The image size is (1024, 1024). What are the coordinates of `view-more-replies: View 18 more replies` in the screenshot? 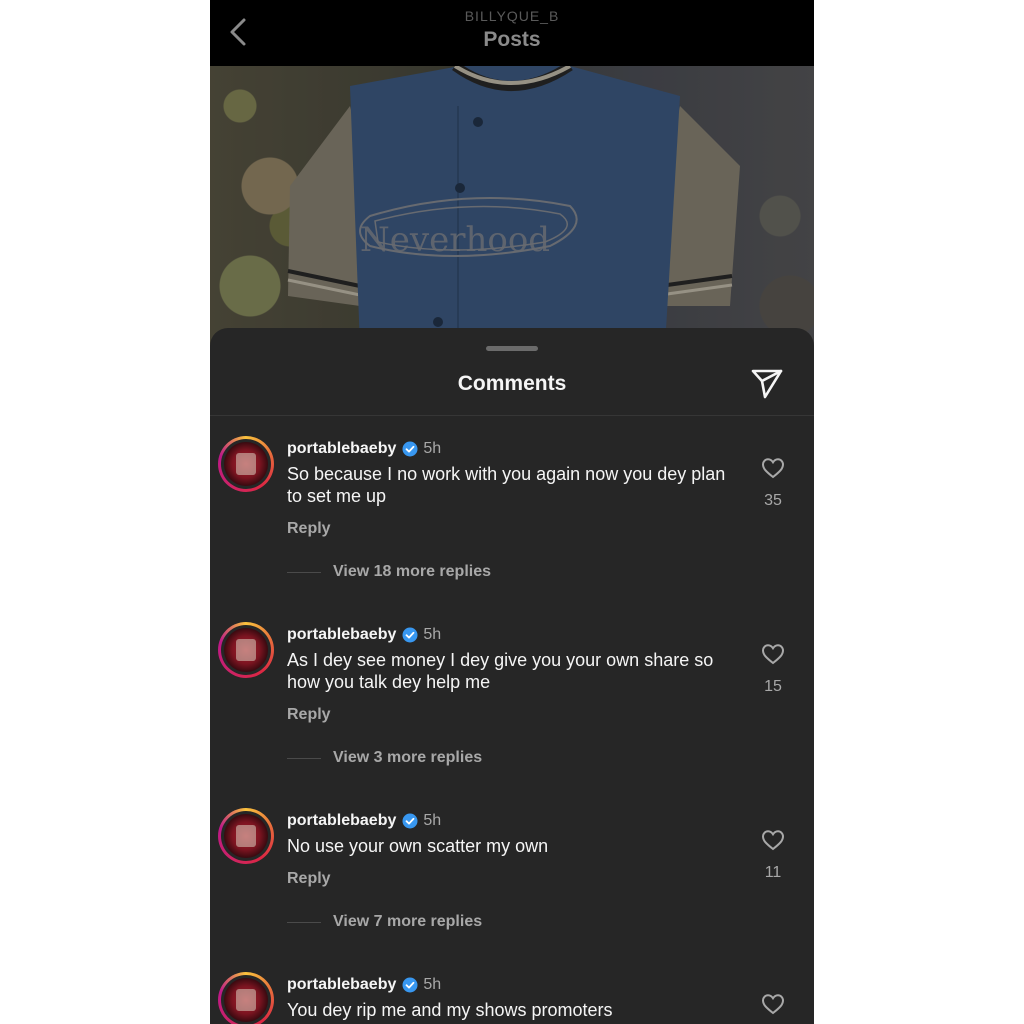 It's located at (389, 572).